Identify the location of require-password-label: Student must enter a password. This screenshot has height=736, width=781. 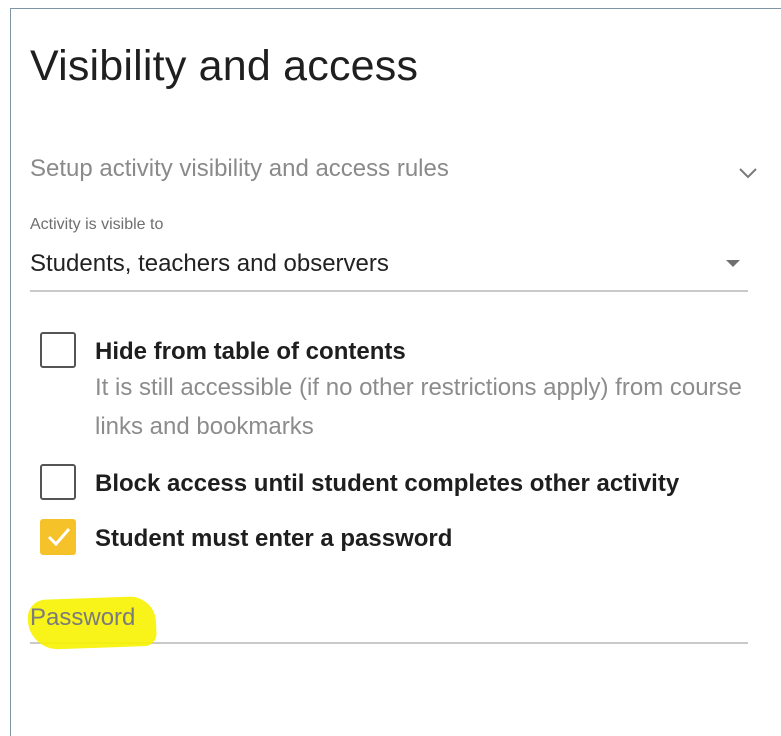
(274, 538).